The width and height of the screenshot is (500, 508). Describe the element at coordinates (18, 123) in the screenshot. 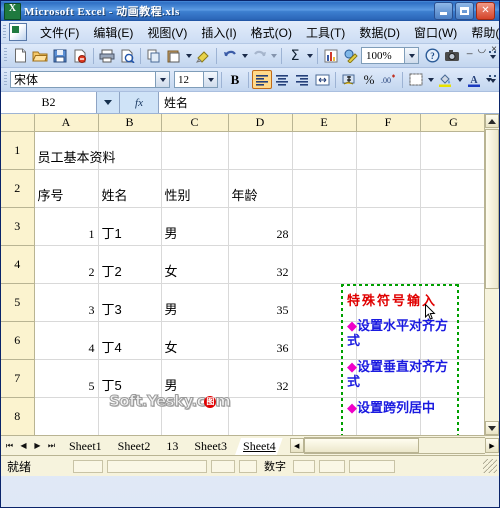

I see `select-all-corner` at that location.